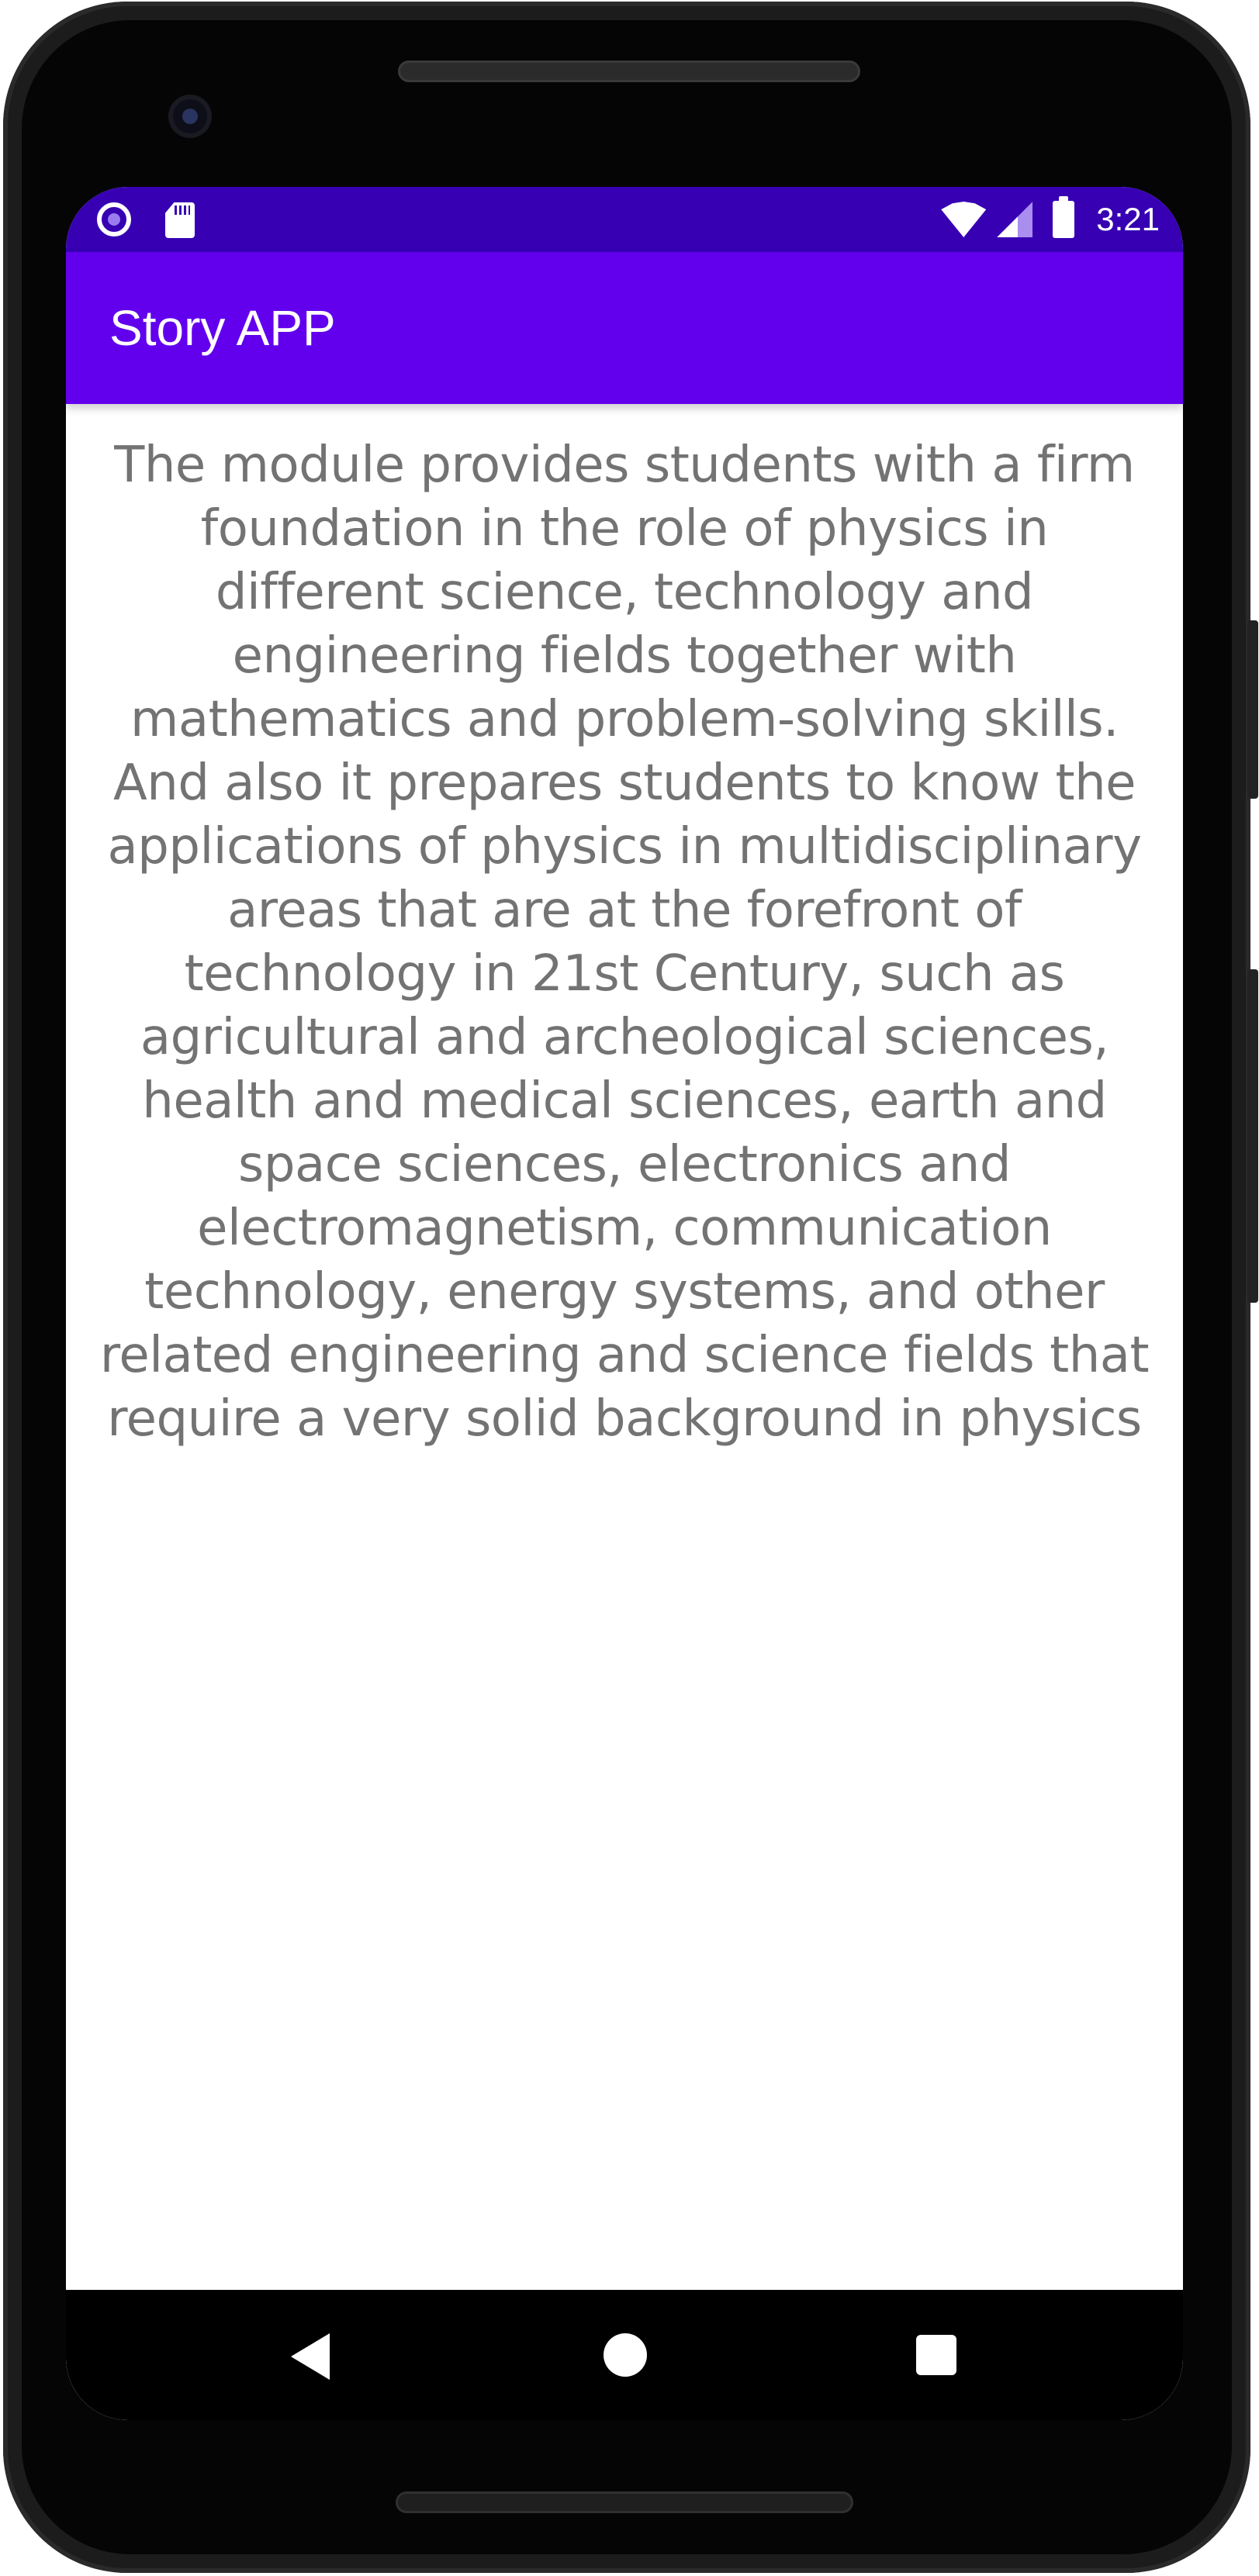 Image resolution: width=1259 pixels, height=2576 pixels. Describe the element at coordinates (1050, 219) in the screenshot. I see `status-indicators: 3:21` at that location.